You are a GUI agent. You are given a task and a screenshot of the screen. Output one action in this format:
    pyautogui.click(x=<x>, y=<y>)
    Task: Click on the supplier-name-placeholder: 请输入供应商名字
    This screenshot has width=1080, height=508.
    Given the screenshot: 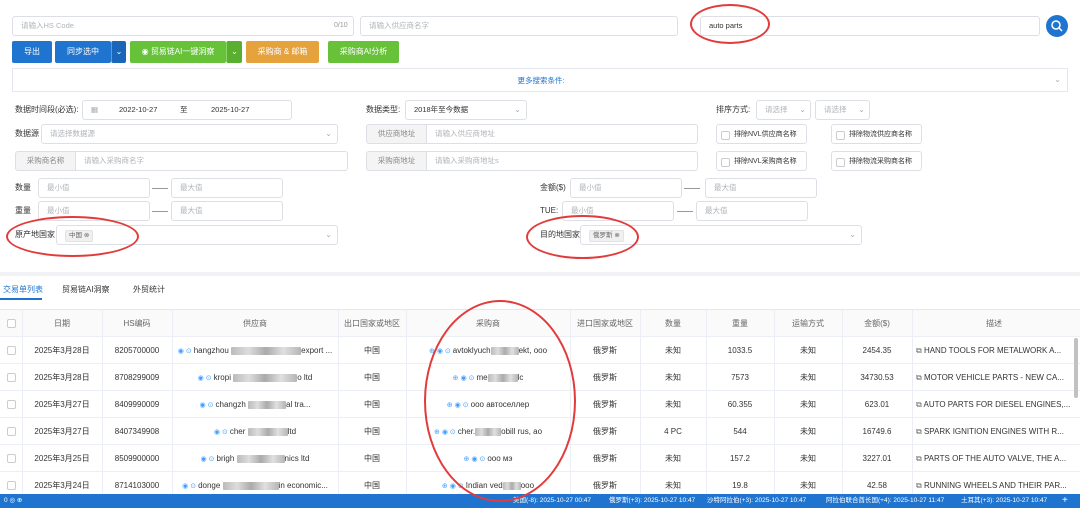 What is the action you would take?
    pyautogui.click(x=399, y=25)
    